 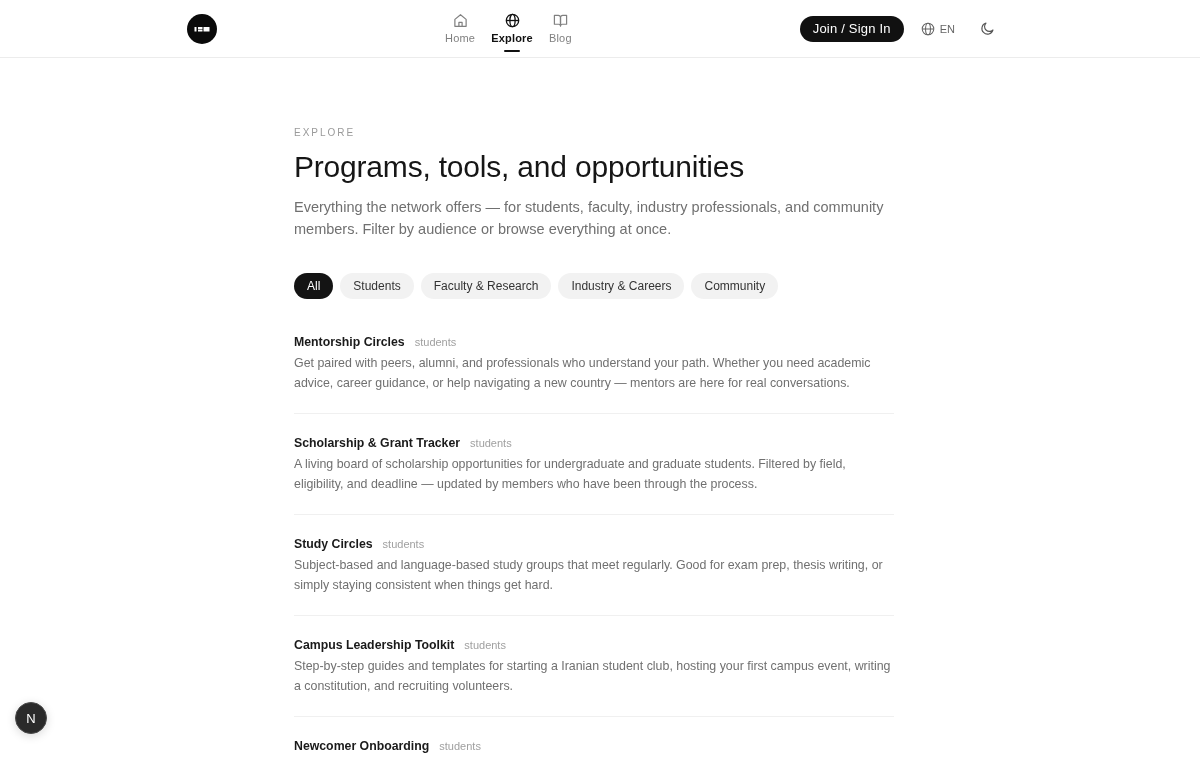 What do you see at coordinates (460, 32) in the screenshot?
I see `nav-link: Home` at bounding box center [460, 32].